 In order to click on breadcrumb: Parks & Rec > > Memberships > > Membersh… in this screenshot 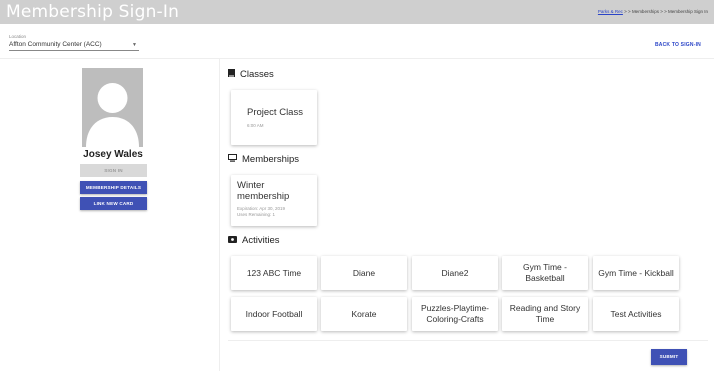, I will do `click(653, 11)`.